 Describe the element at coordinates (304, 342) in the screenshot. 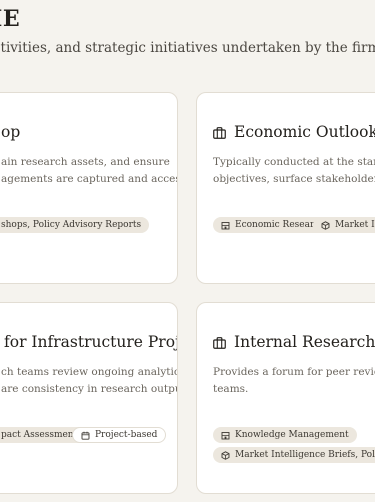

I see `card-title: Internal Research Revie` at that location.